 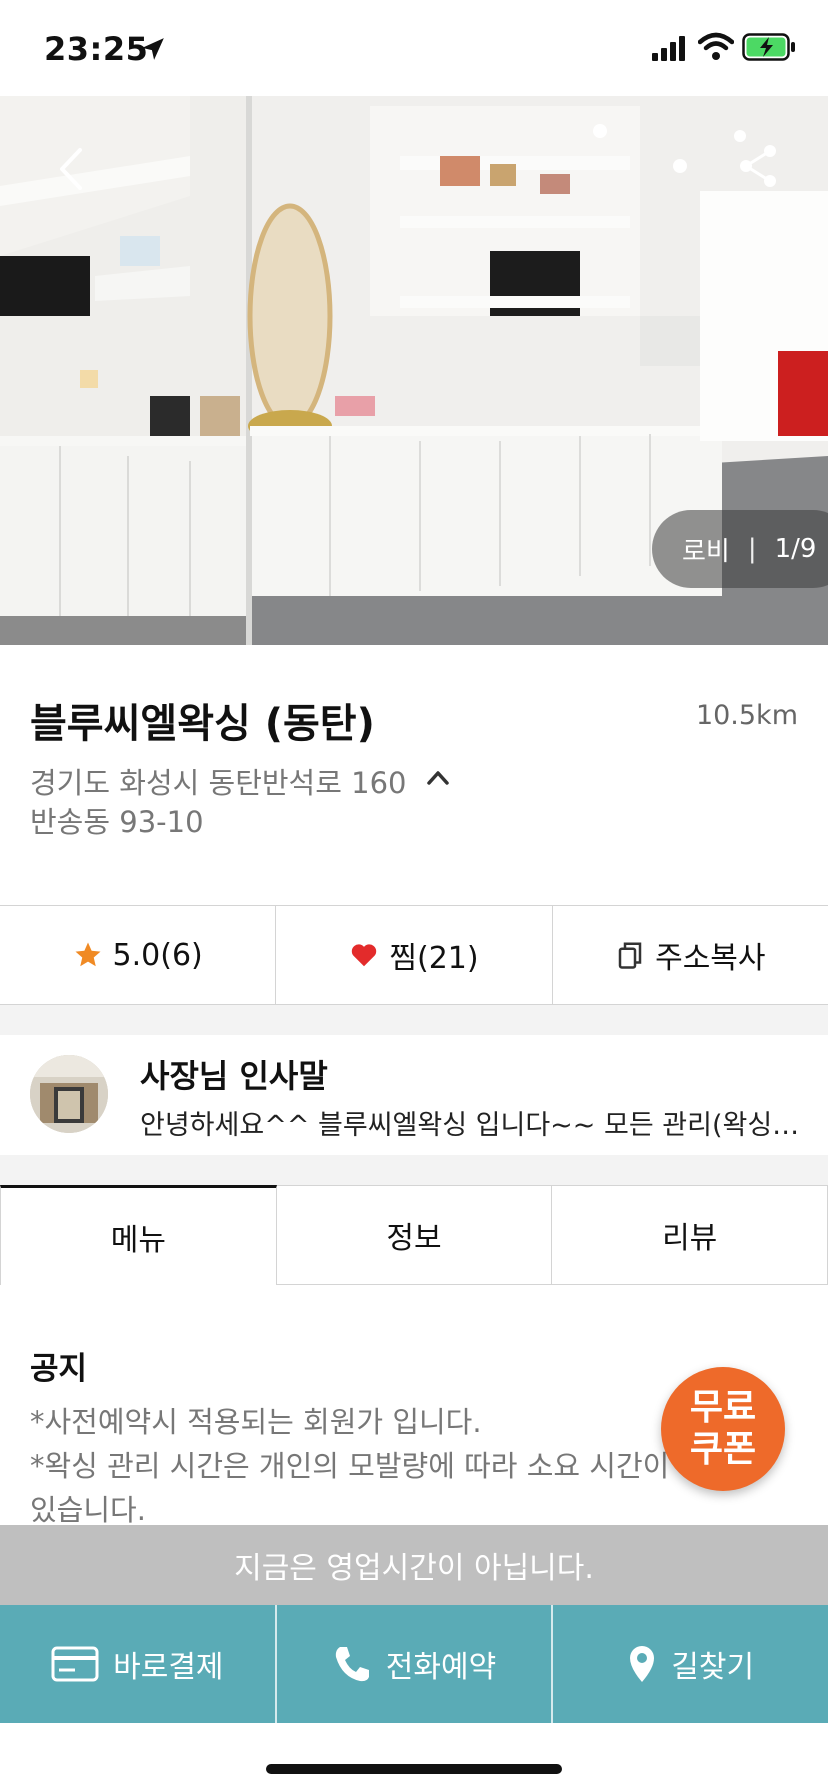 What do you see at coordinates (710, 958) in the screenshot?
I see `copy-address-label: 주소복사` at bounding box center [710, 958].